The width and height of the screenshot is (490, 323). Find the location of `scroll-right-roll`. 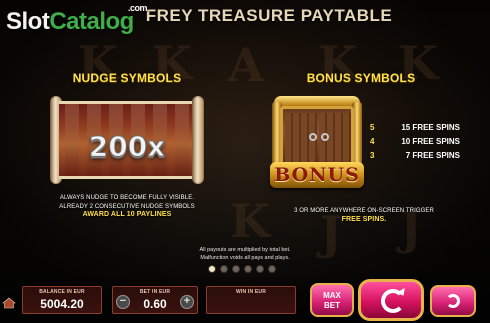

scroll-right-roll is located at coordinates (198, 140).